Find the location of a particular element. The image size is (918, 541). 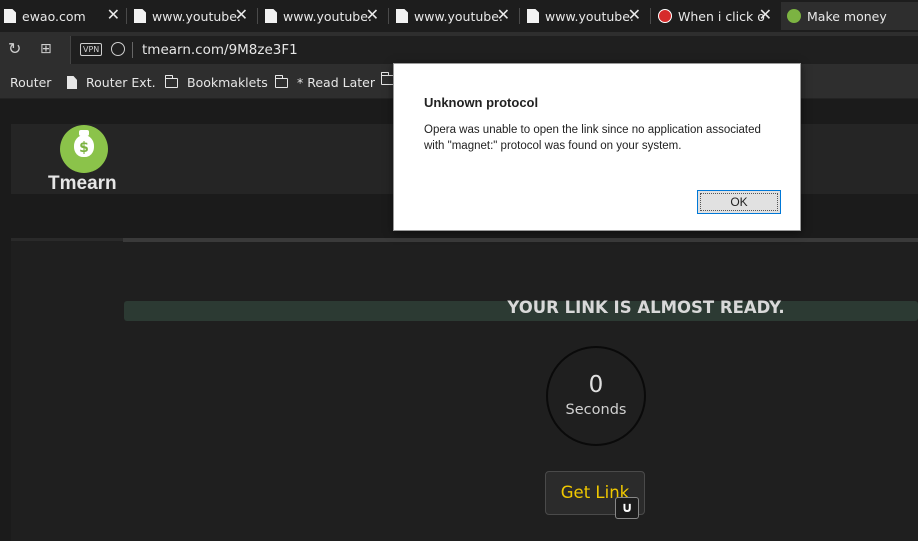

bookmark-router: Router is located at coordinates (30, 82).